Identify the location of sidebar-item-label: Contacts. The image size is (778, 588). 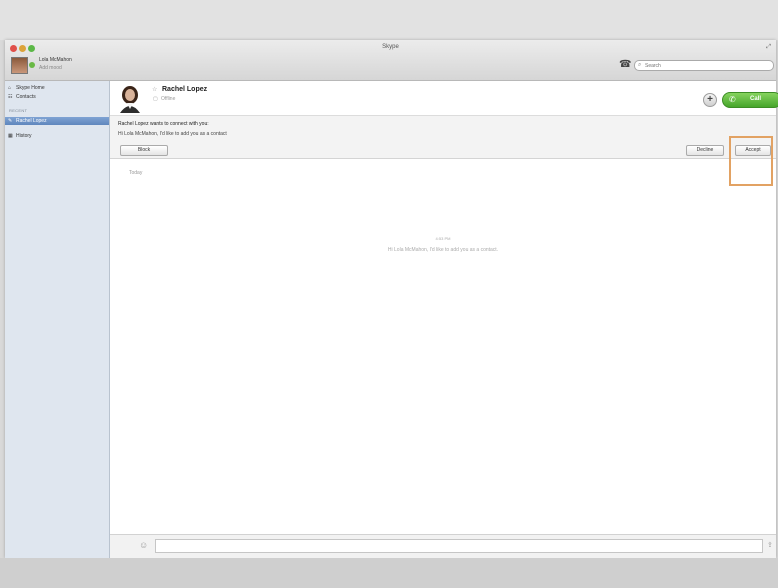
(26, 97).